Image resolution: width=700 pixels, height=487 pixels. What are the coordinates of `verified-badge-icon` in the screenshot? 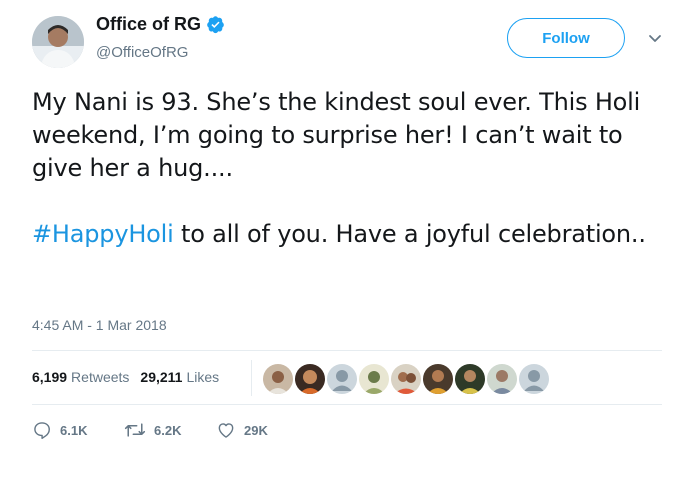 It's located at (215, 25).